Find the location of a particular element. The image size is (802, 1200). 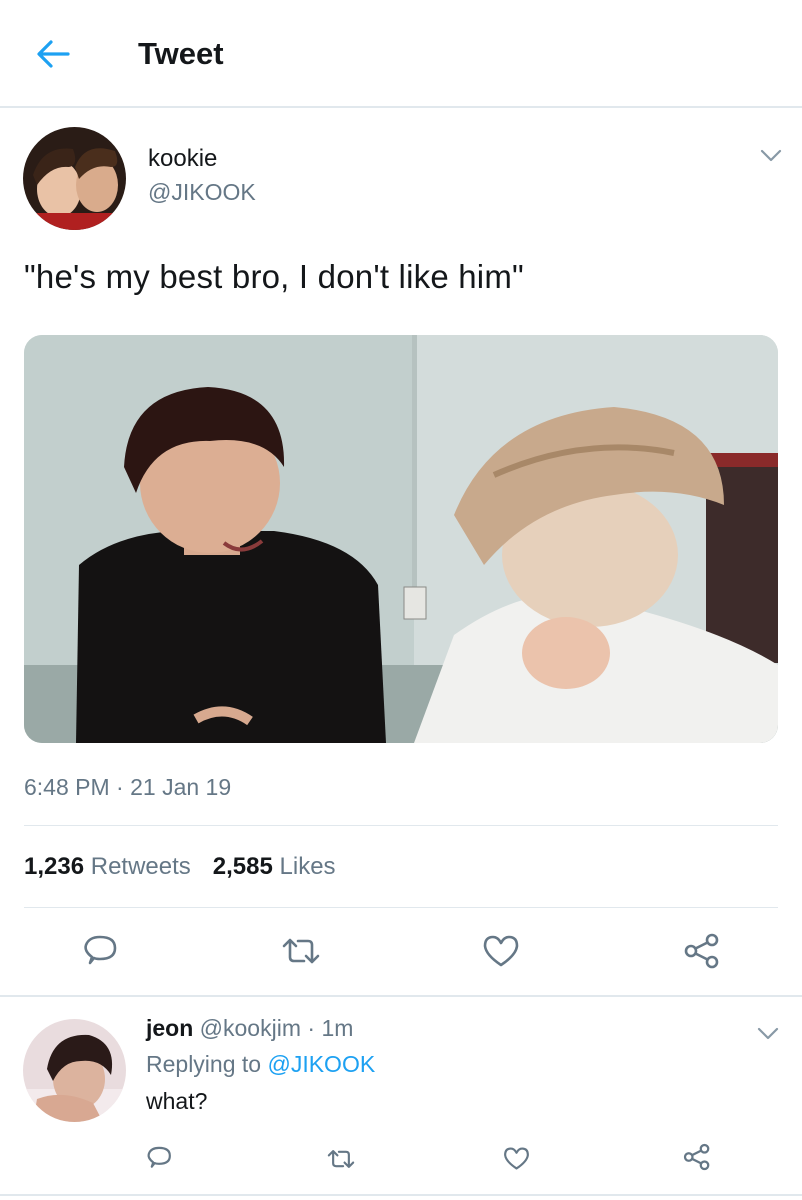

tweet-time: 6:48 PM is located at coordinates (67, 787).